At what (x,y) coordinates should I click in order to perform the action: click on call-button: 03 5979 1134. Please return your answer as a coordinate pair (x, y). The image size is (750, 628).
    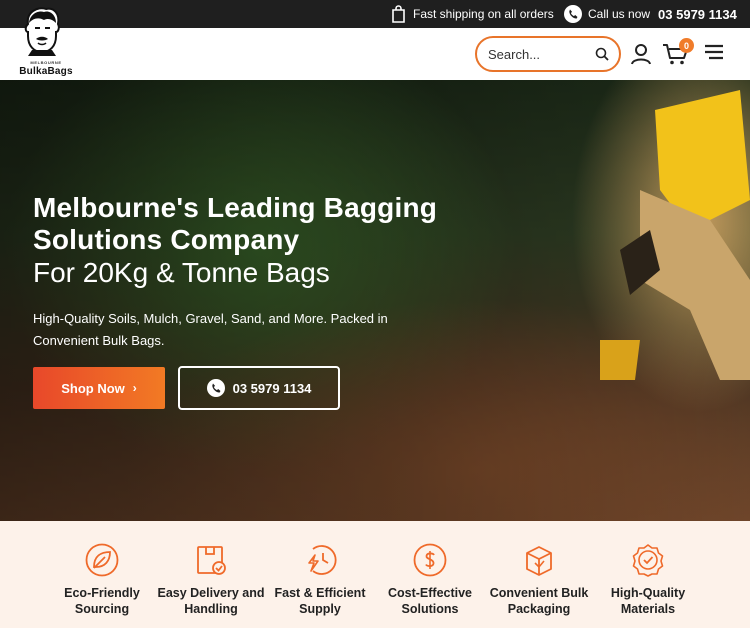
    Looking at the image, I should click on (259, 388).